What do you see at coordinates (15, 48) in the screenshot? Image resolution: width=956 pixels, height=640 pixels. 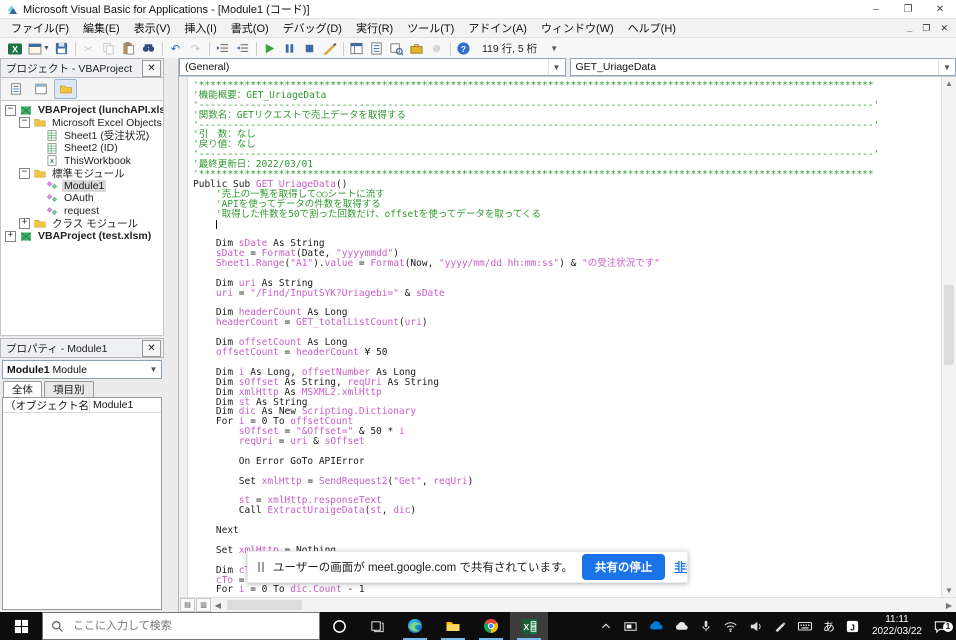 I see `toolbar-excel-button: X` at bounding box center [15, 48].